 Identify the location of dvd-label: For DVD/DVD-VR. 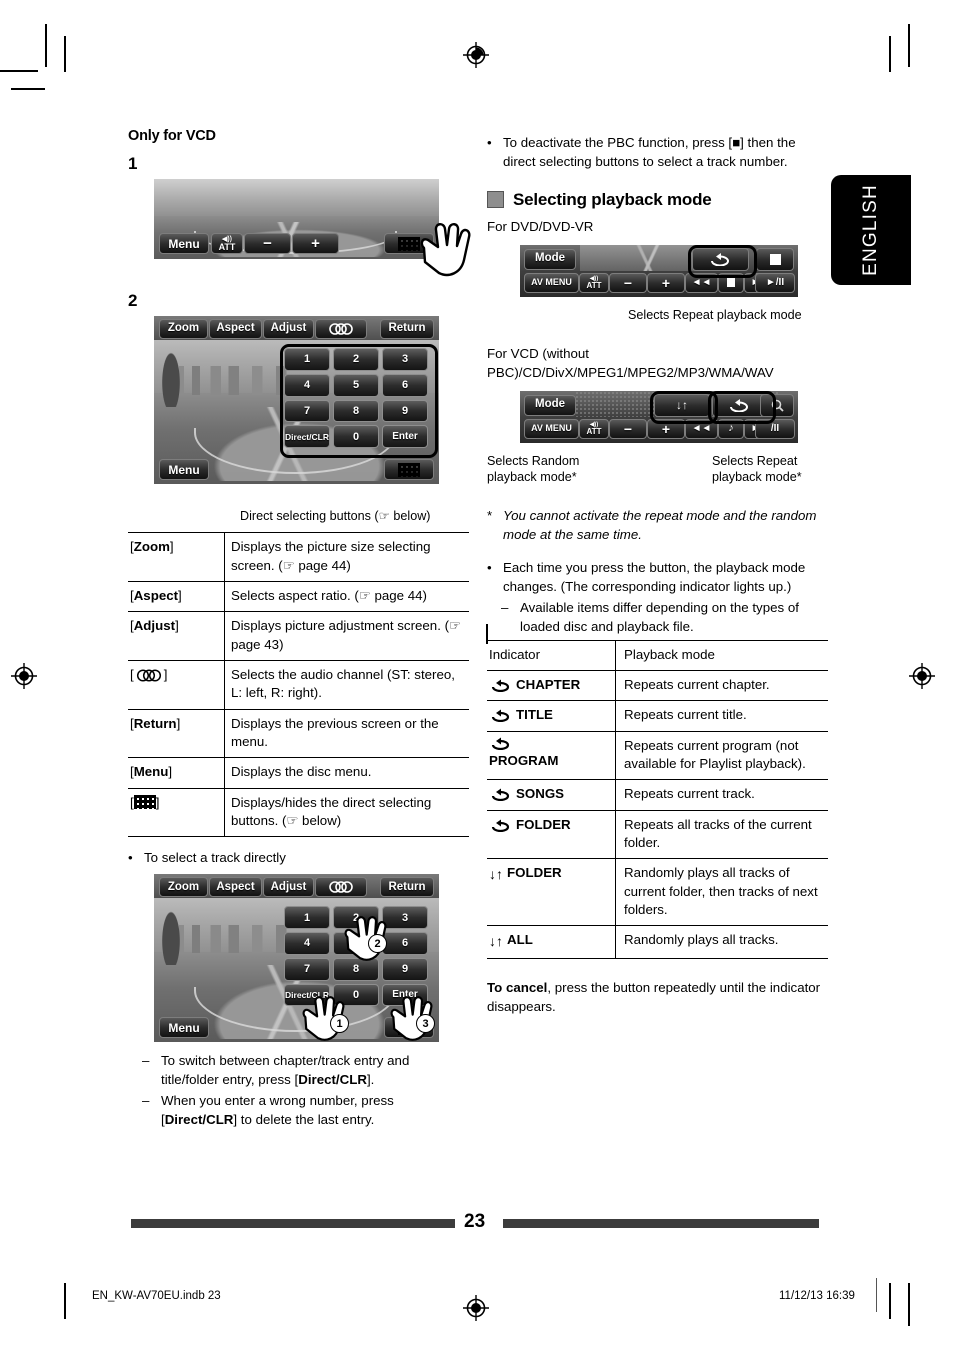
(540, 226).